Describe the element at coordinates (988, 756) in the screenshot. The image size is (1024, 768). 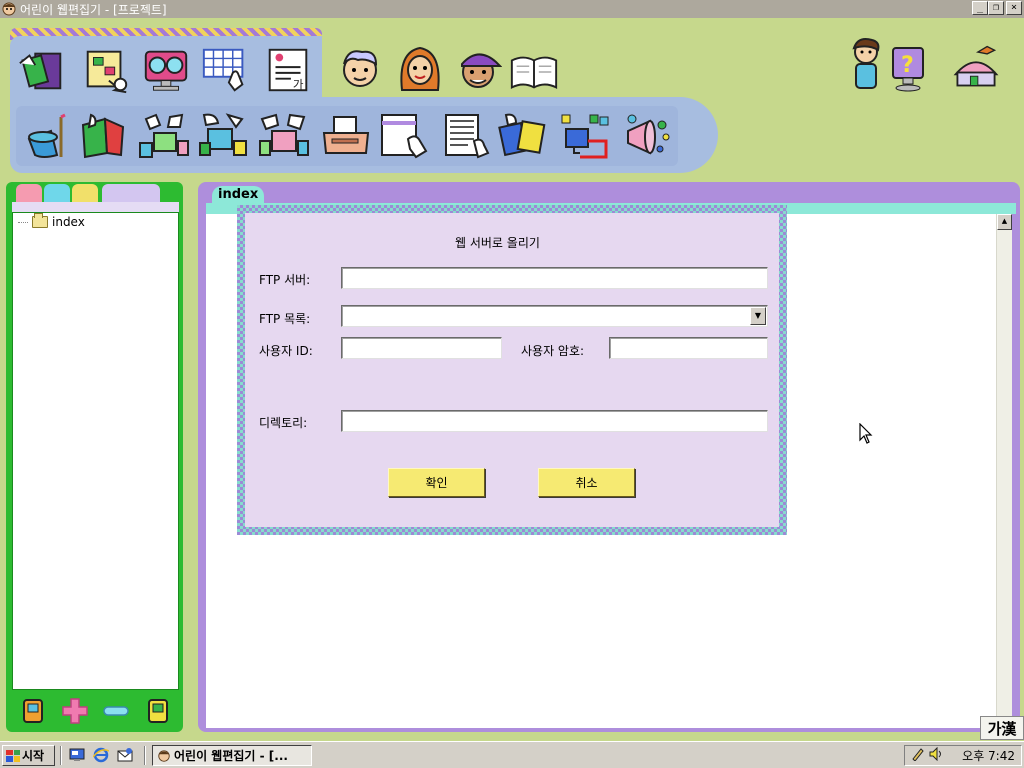
I see `taskbar-clock: 오후 7:42` at that location.